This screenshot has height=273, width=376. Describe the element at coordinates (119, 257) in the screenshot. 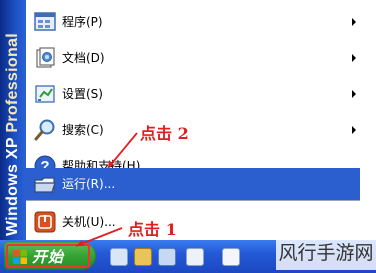

I see `quicklaunch-browser-icon` at that location.